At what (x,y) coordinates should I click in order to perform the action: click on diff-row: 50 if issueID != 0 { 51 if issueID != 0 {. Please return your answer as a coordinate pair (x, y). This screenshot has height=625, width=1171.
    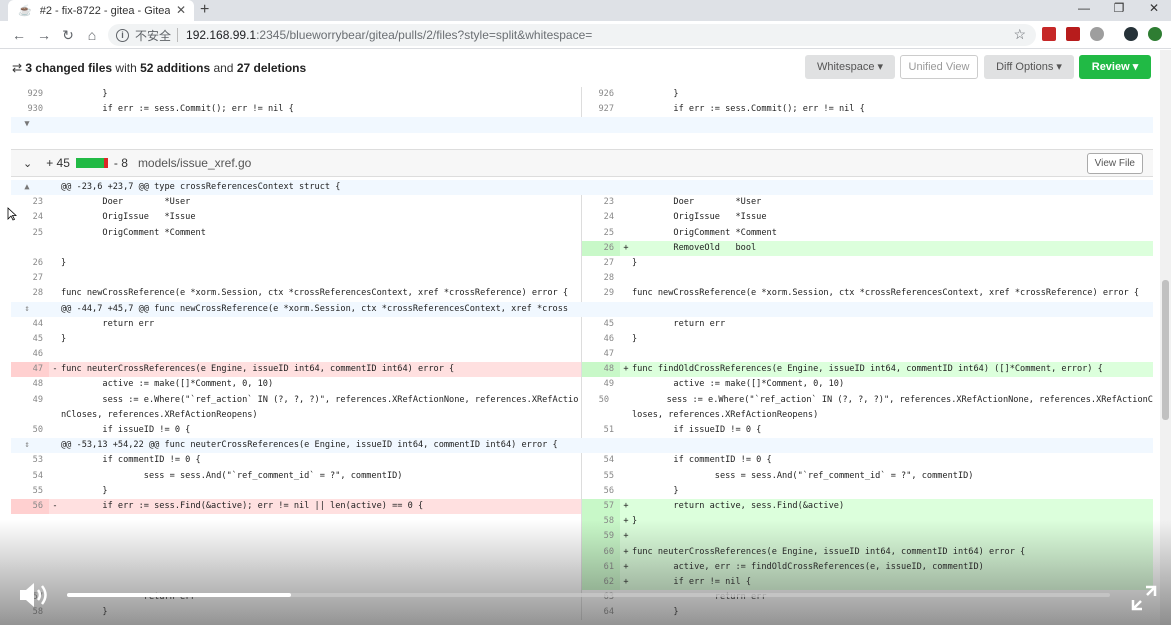
    Looking at the image, I should click on (582, 431).